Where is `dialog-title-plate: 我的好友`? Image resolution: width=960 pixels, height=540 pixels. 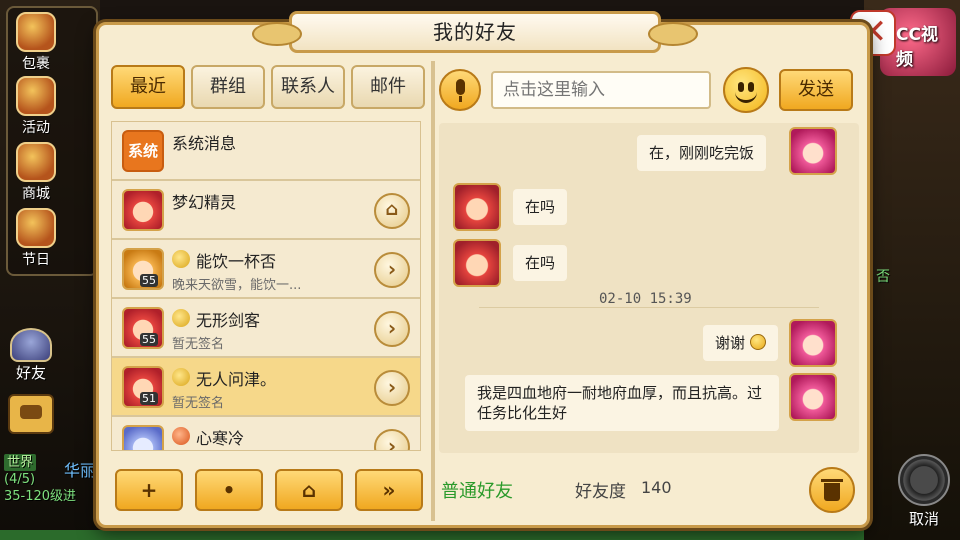 dialog-title-plate: 我的好友 is located at coordinates (475, 32).